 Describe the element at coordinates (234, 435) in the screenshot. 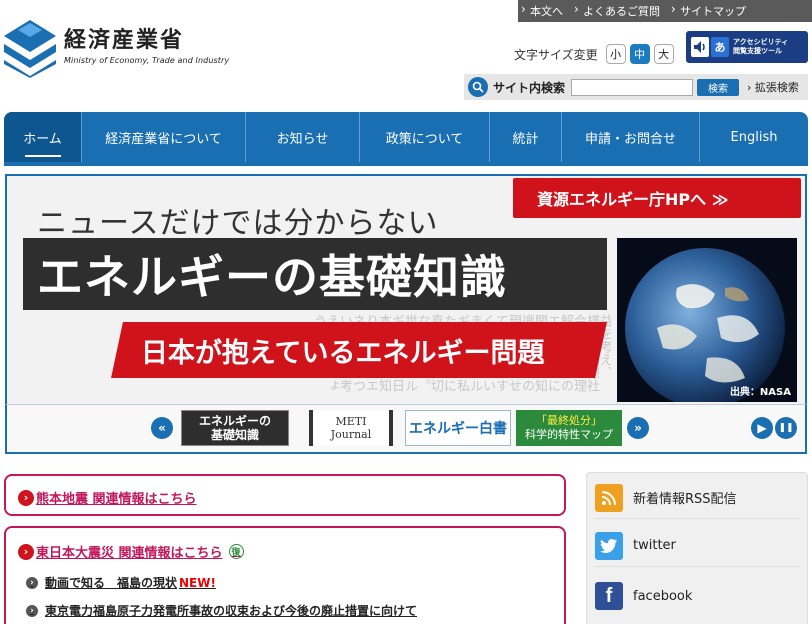

I see `thumb-energy-basics-line2: 基礎知識` at that location.